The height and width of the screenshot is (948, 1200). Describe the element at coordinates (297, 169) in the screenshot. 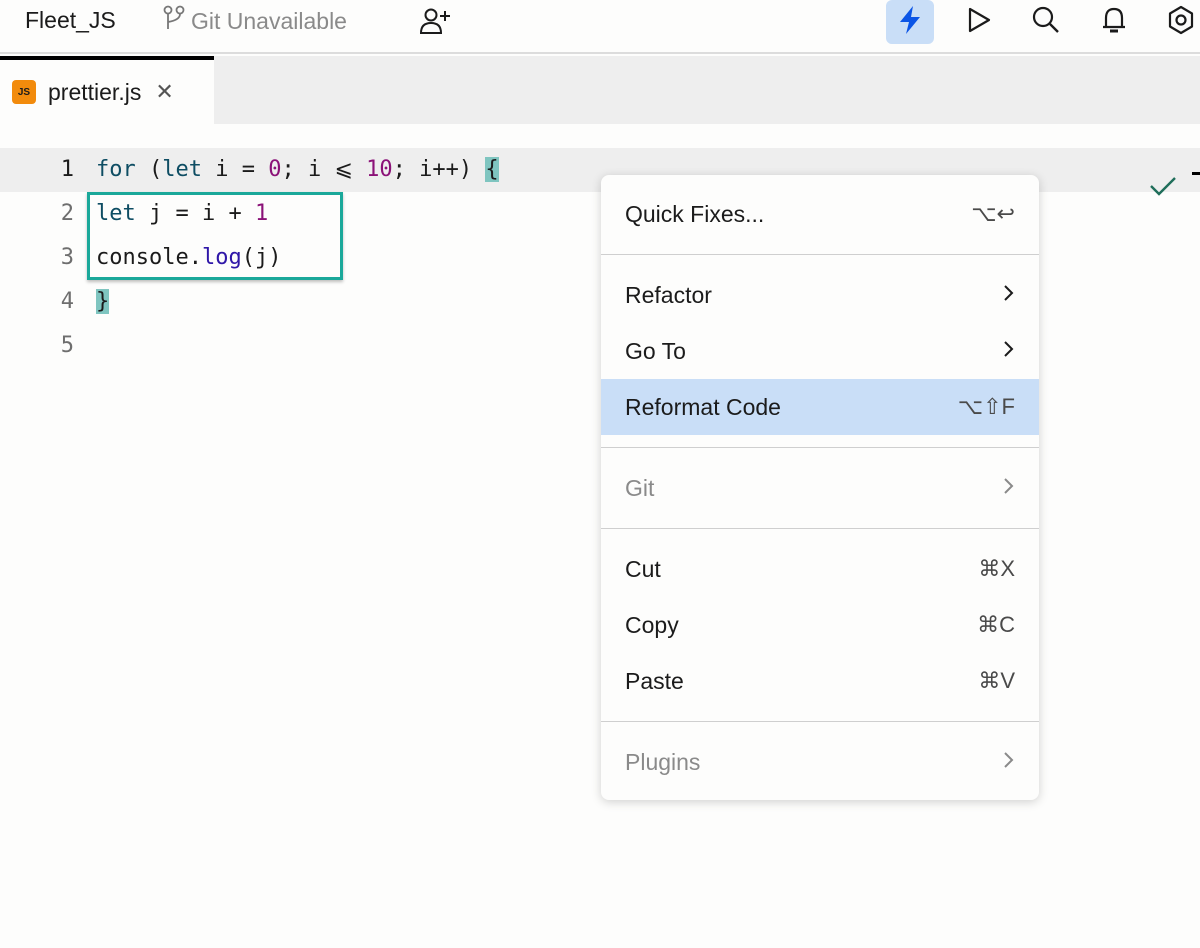

I see `line-content: for (let i = 0; i ⩽ 10; i++) {` at that location.